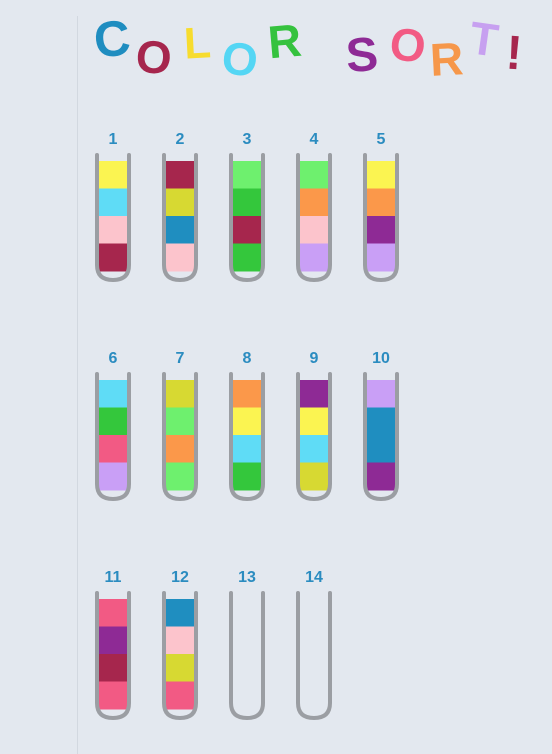 The height and width of the screenshot is (754, 552). What do you see at coordinates (362, 55) in the screenshot?
I see `title-letter: S` at bounding box center [362, 55].